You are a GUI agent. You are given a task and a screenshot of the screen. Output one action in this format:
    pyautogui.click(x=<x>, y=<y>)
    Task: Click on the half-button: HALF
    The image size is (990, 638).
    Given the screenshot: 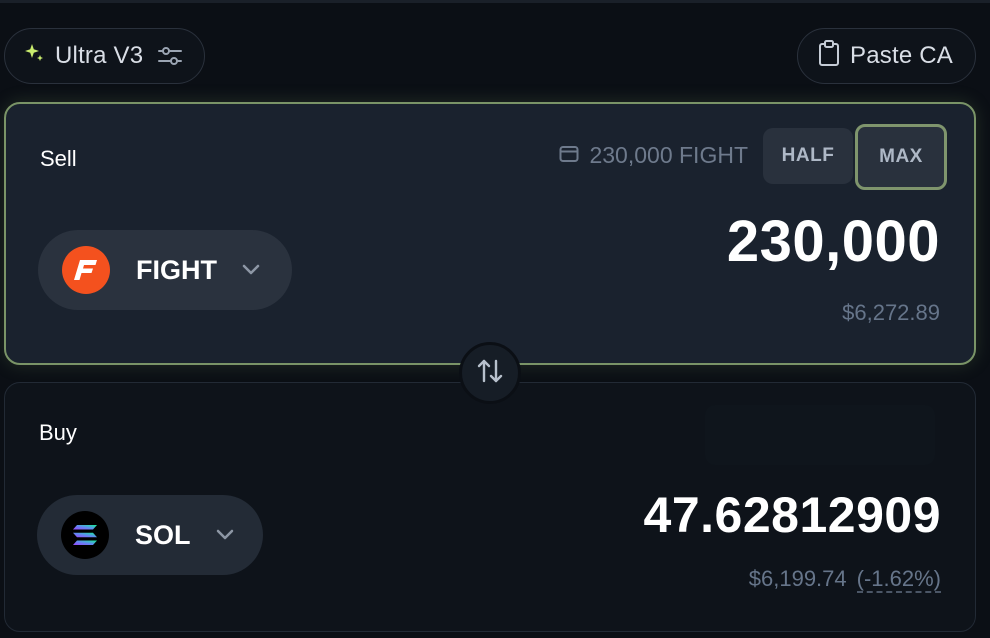 What is the action you would take?
    pyautogui.click(x=808, y=156)
    